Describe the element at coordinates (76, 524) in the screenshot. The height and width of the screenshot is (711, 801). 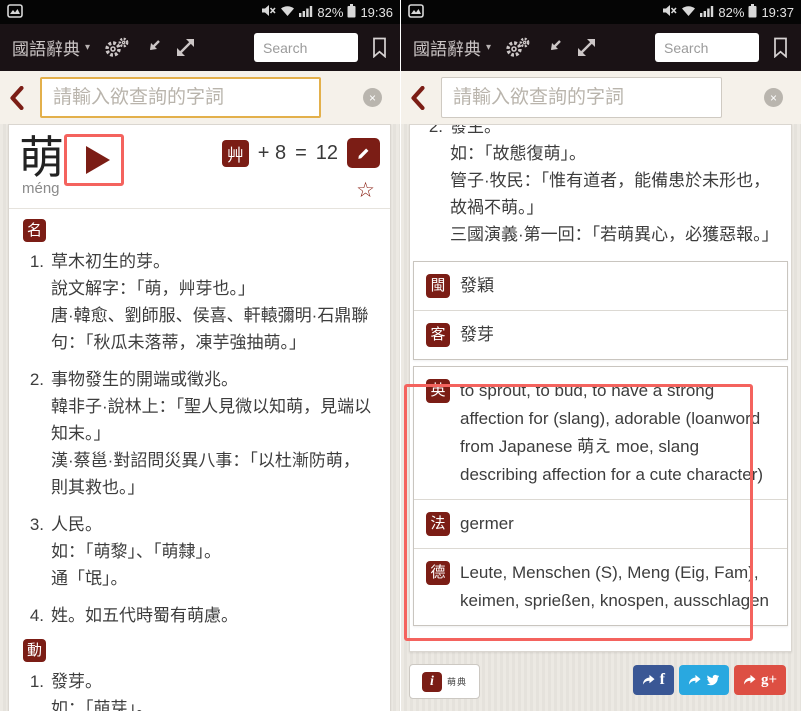
I see `definition-line: 人民。` at that location.